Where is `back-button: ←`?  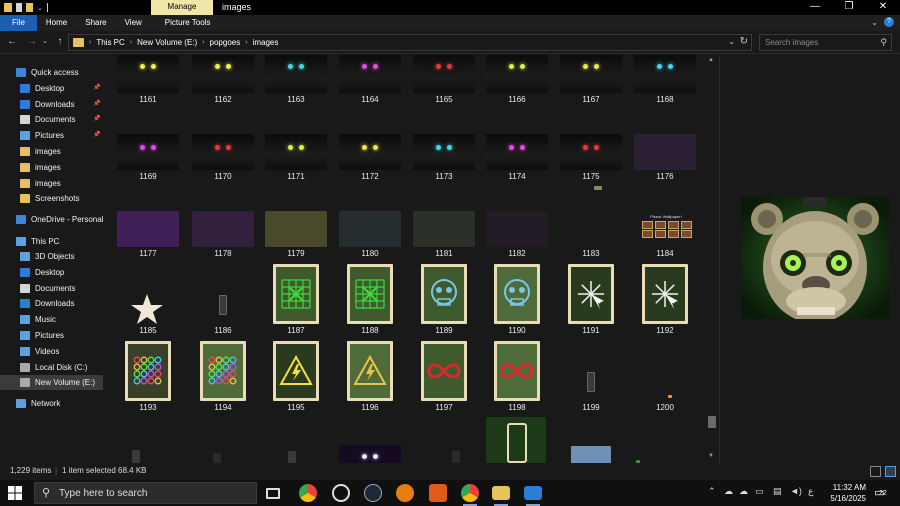 back-button: ← is located at coordinates (12, 42).